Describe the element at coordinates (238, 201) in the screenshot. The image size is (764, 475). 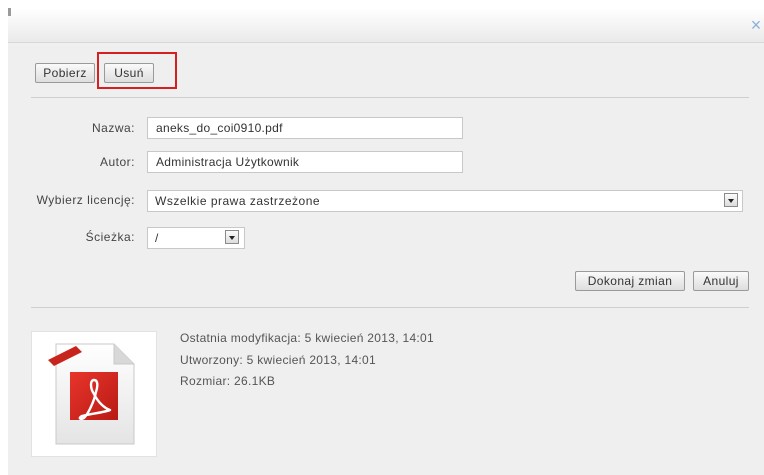
I see `license-select-value: Wszelkie prawa zastrzeżone` at that location.